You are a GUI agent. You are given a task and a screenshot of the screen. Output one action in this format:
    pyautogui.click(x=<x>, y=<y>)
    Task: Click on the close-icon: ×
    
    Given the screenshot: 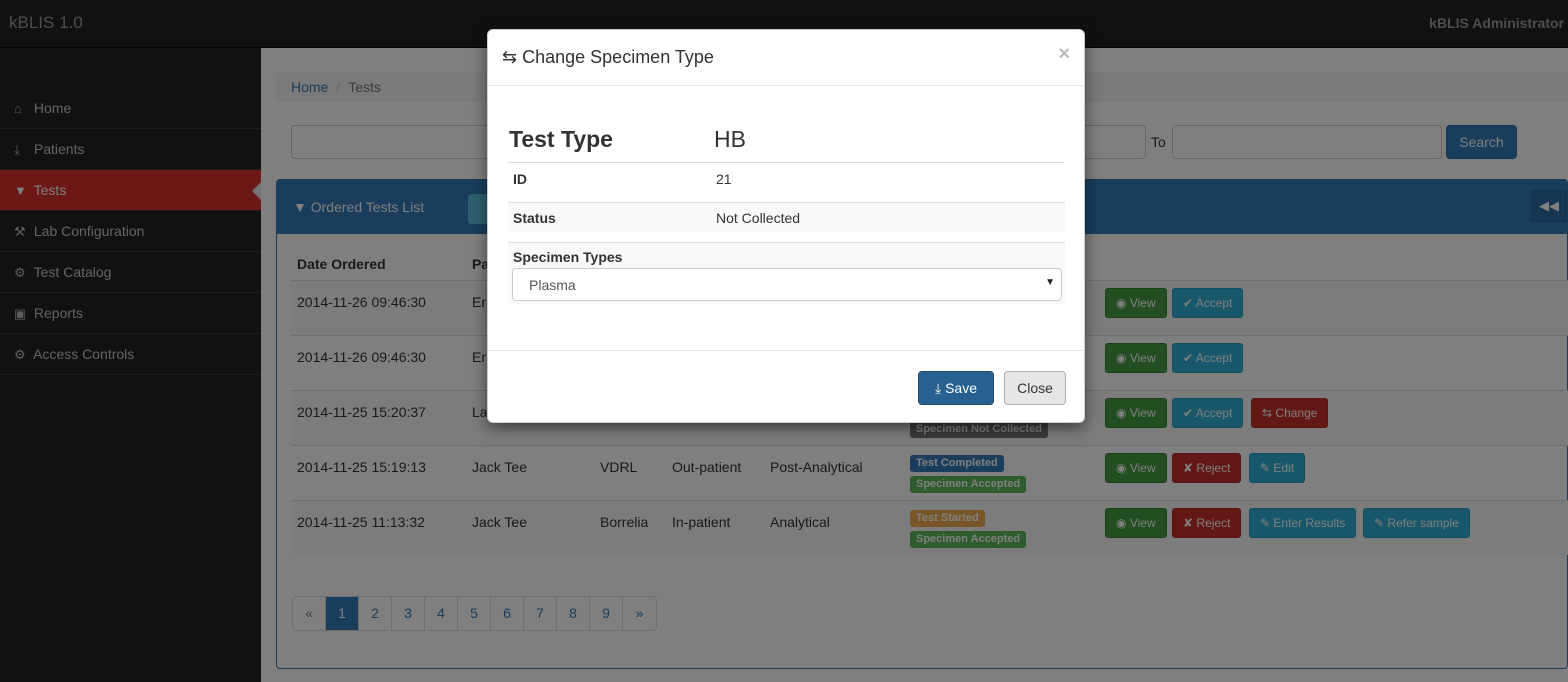 What is the action you would take?
    pyautogui.click(x=1064, y=54)
    